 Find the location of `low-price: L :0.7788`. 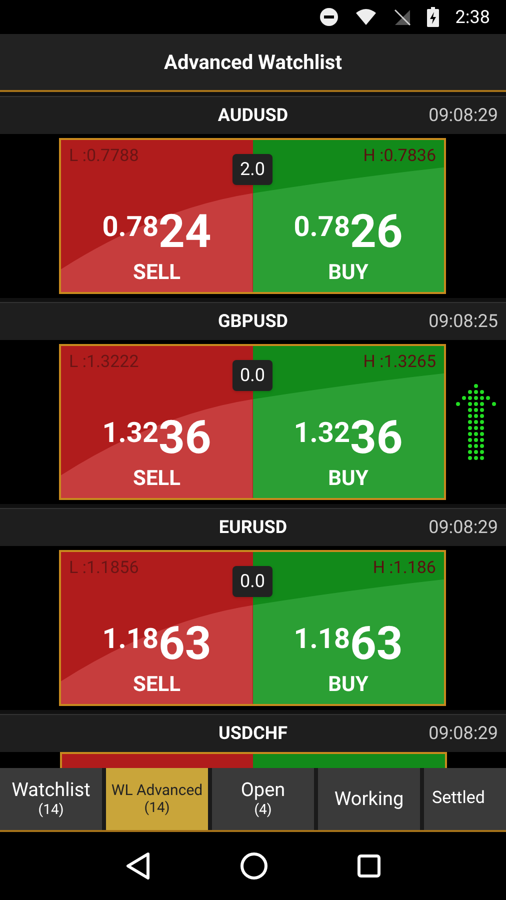

low-price: L :0.7788 is located at coordinates (104, 156).